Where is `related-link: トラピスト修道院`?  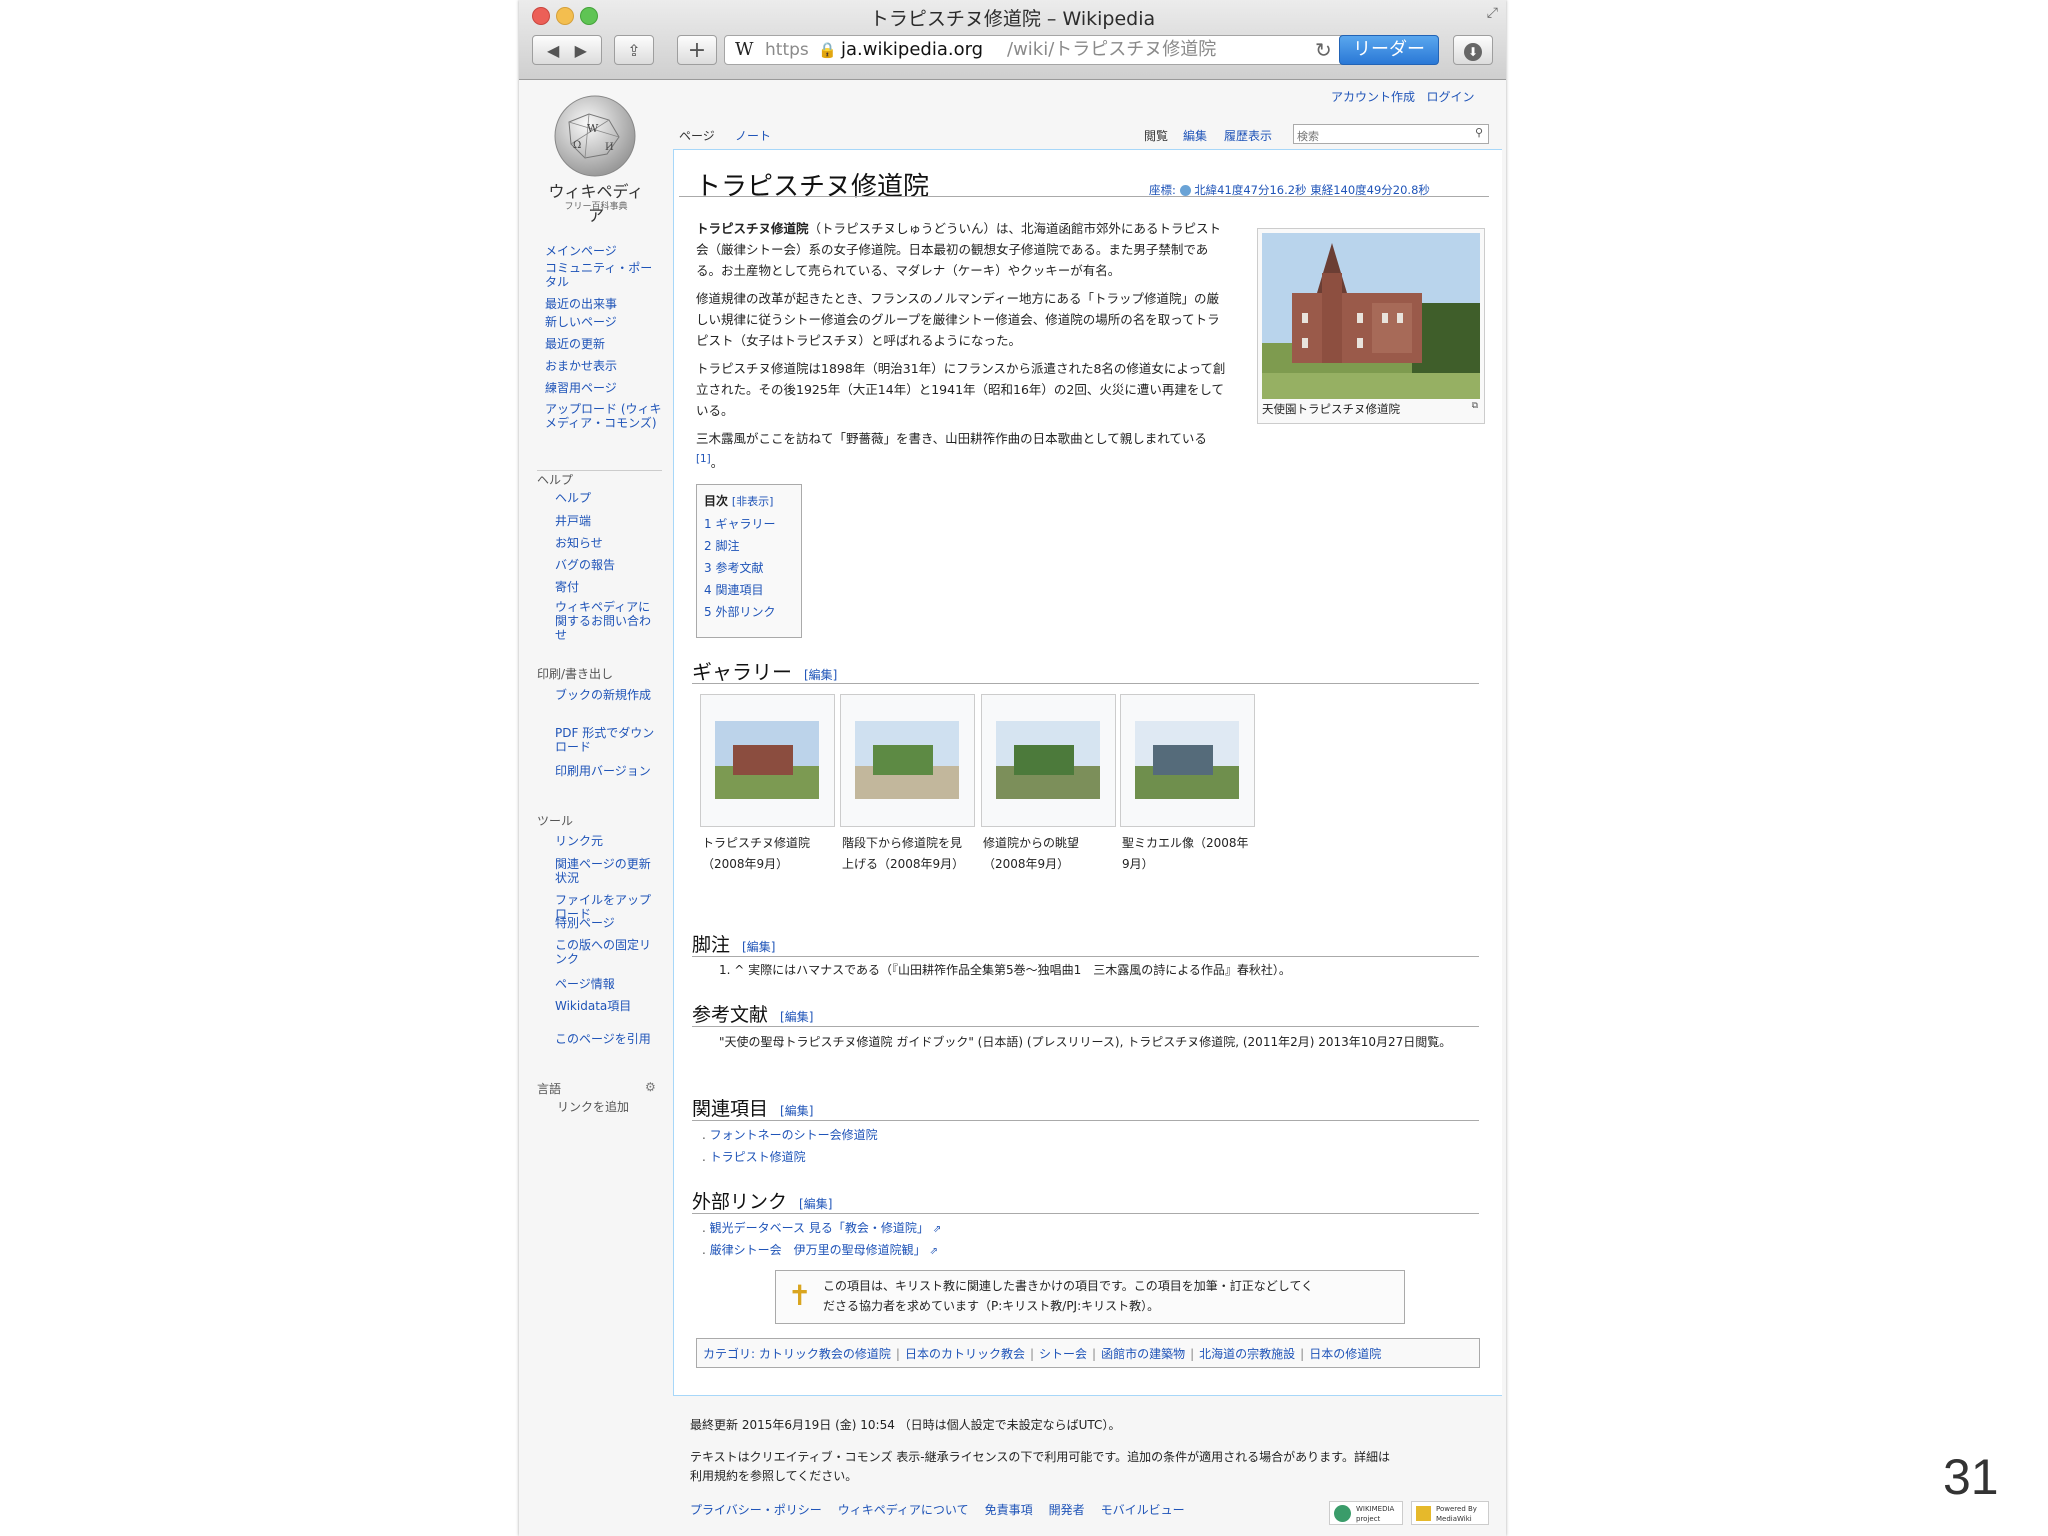 related-link: トラピスト修道院 is located at coordinates (758, 1157).